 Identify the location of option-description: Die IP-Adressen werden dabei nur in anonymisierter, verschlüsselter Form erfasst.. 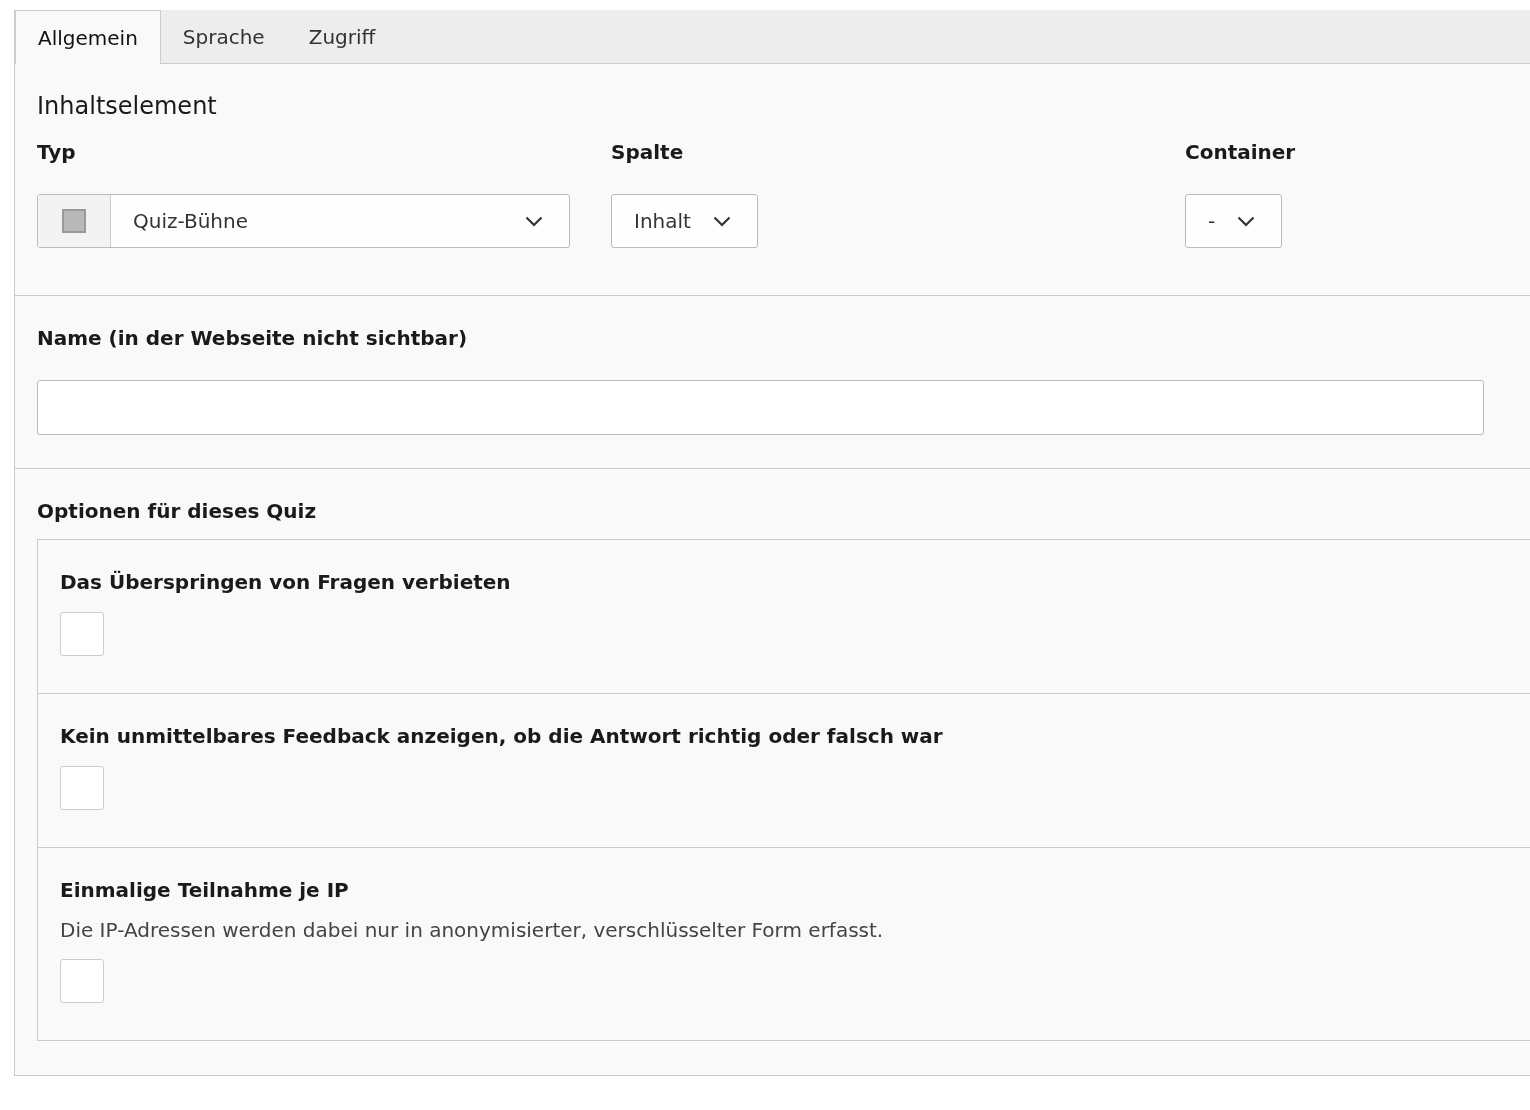
(472, 930).